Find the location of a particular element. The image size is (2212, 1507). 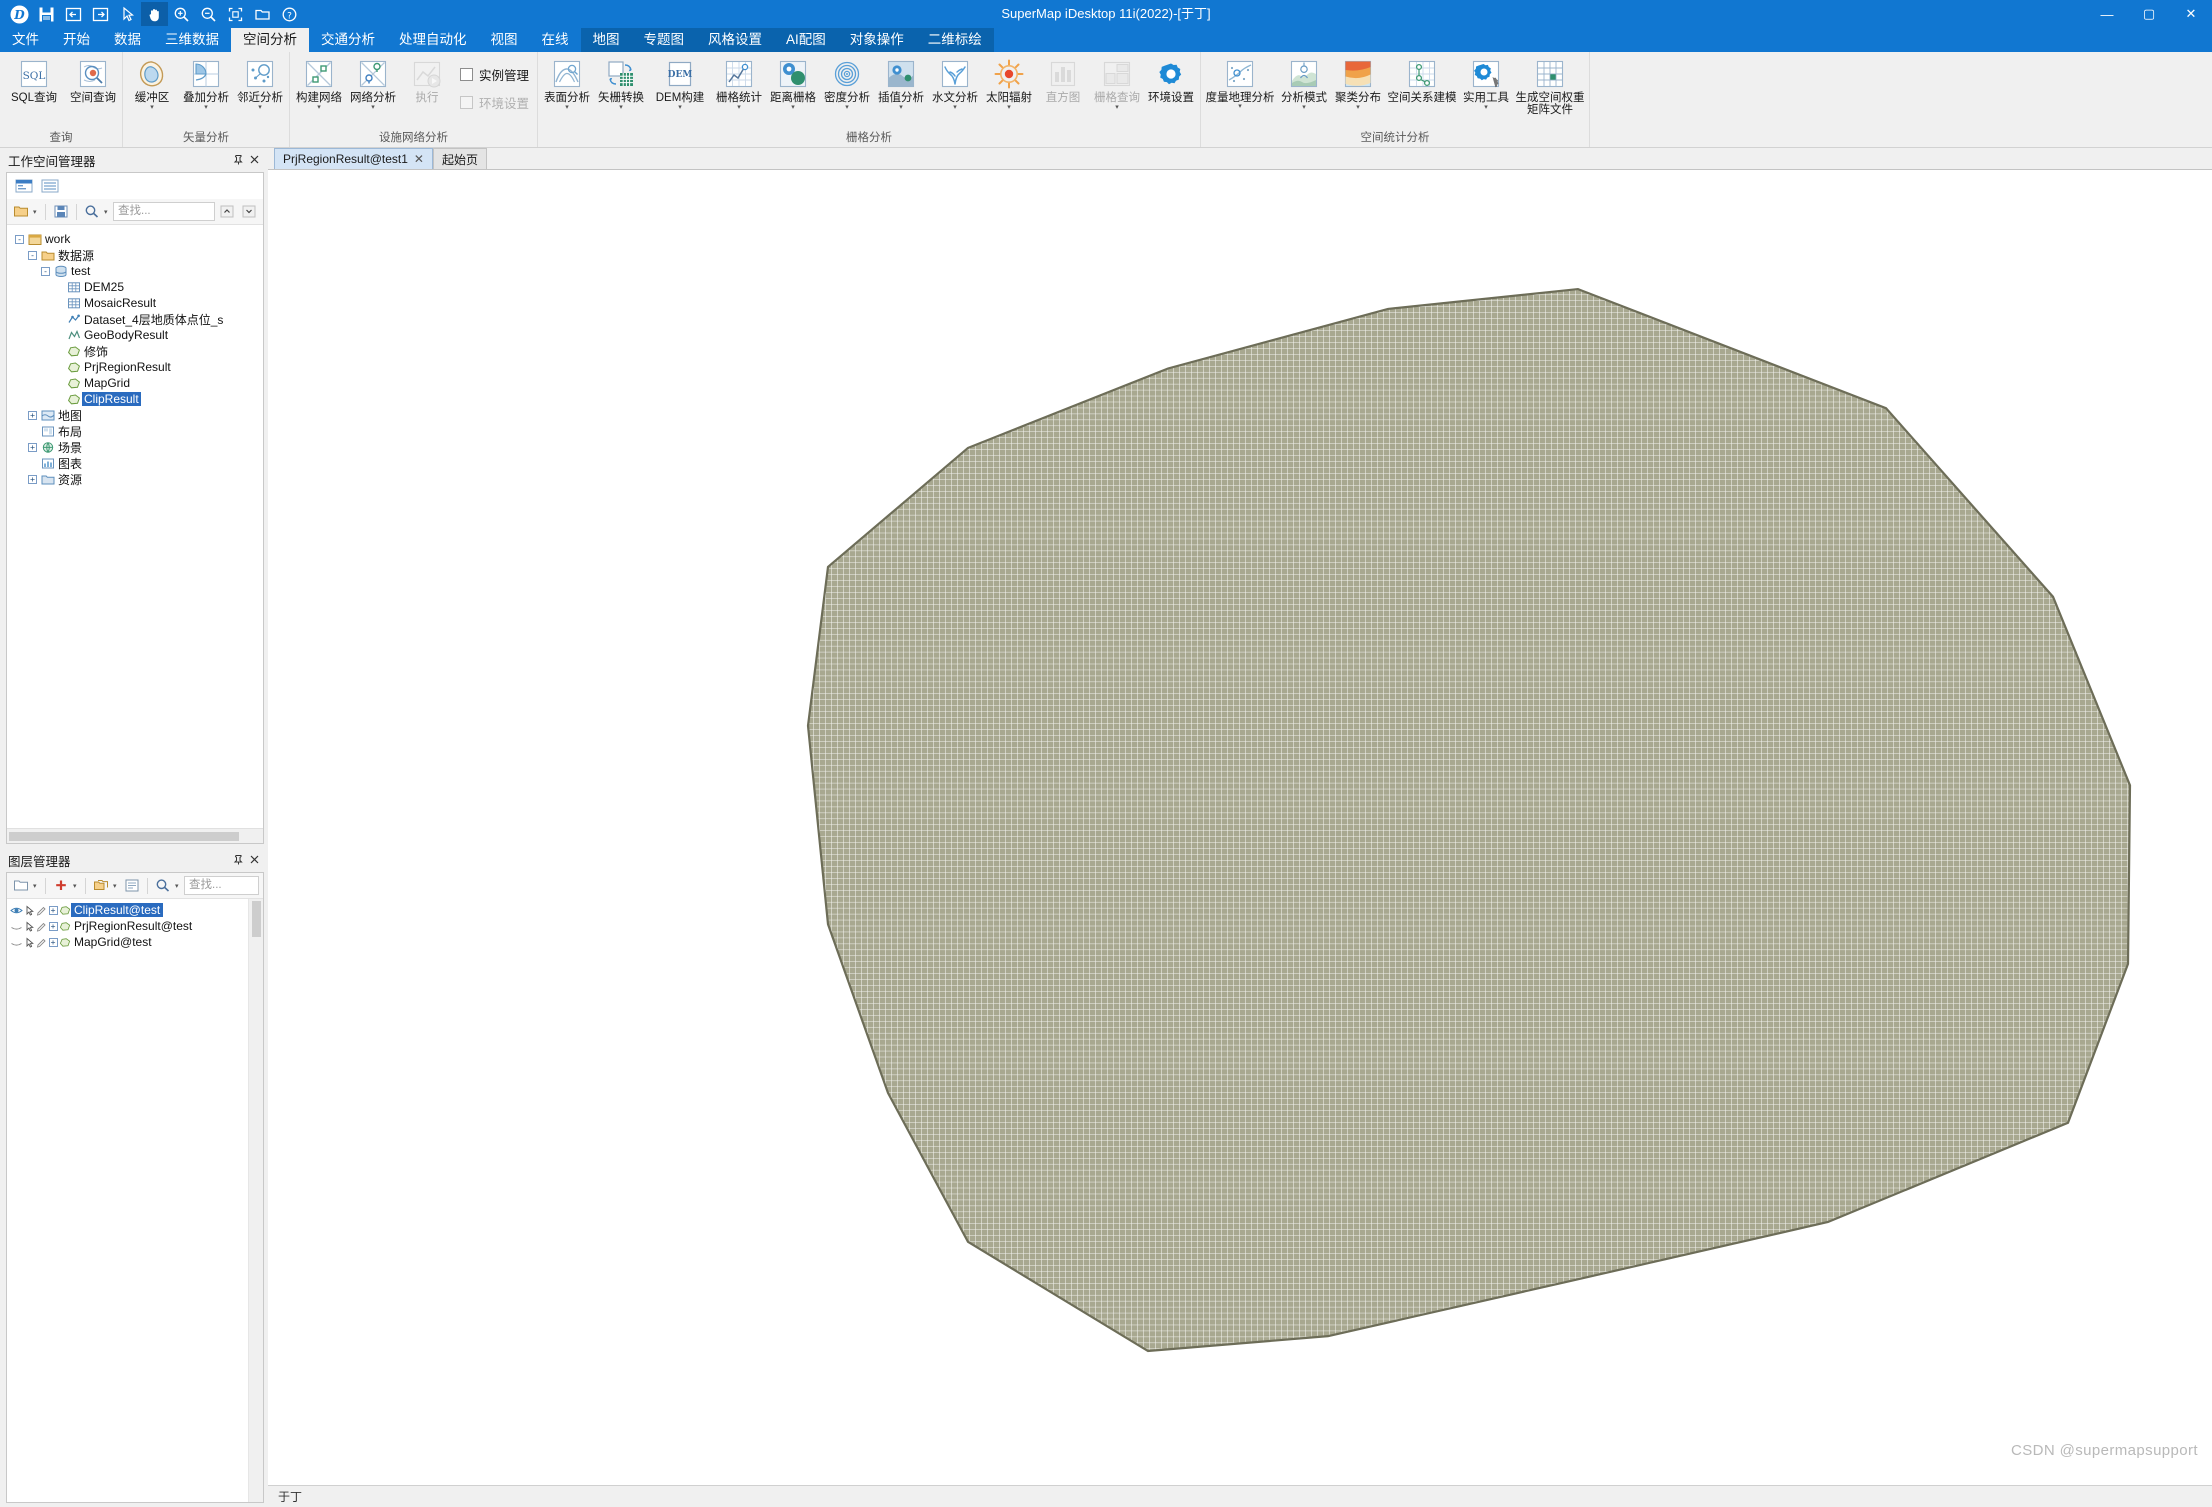

new-workspace-icon is located at coordinates (21, 212).